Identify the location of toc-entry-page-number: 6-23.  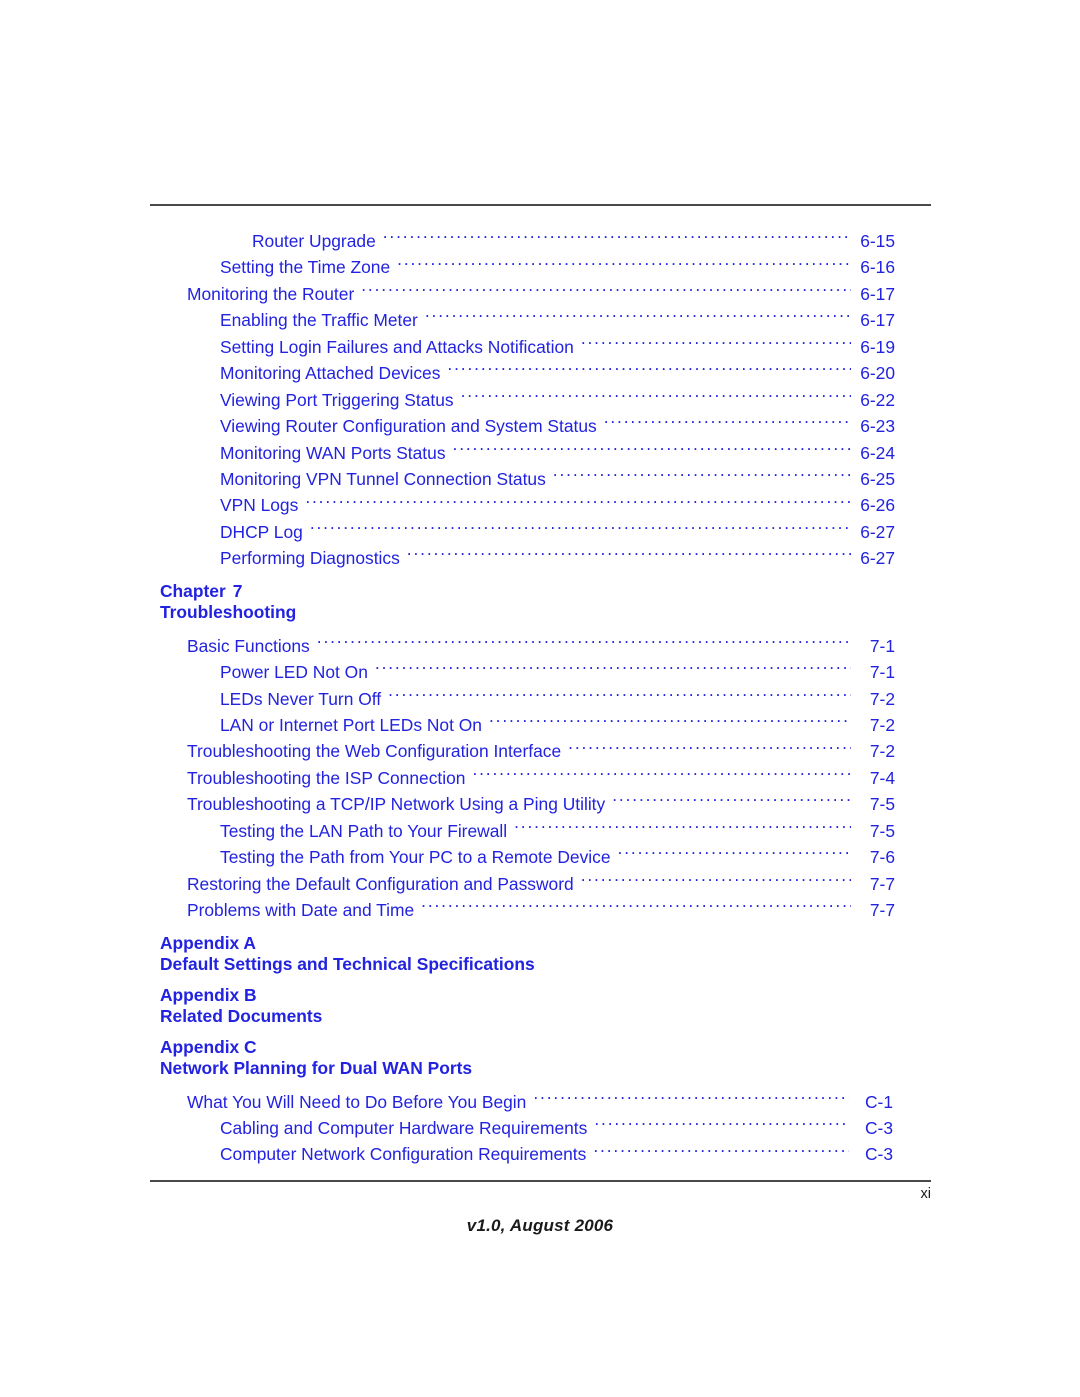
(877, 426).